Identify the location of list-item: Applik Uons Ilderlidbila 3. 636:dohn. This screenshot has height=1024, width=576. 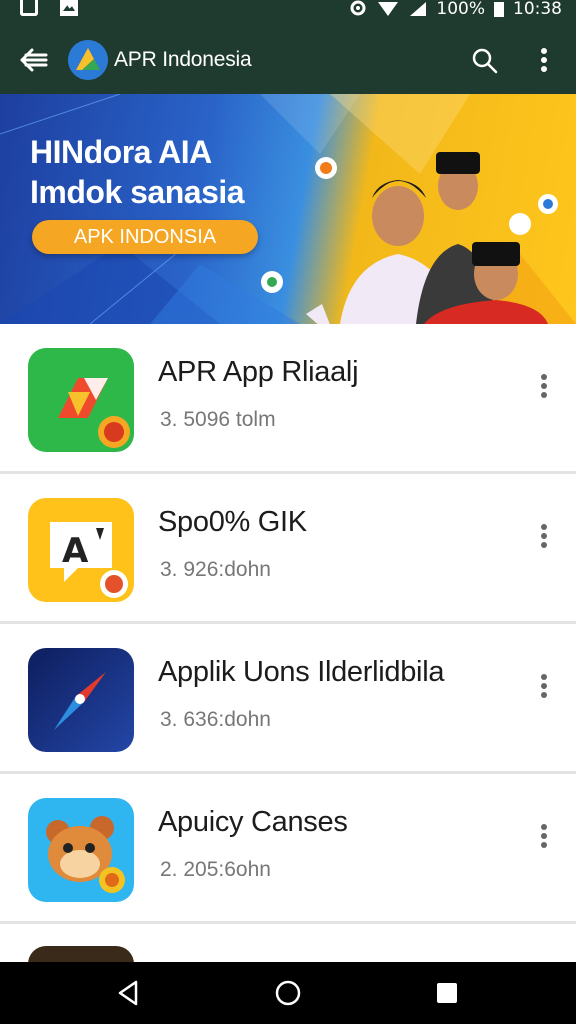
(288, 699).